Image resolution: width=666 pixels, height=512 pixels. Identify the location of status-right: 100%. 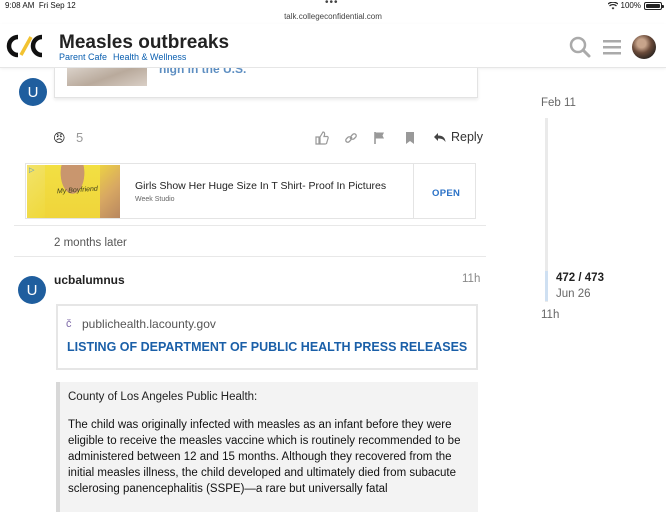
(635, 5).